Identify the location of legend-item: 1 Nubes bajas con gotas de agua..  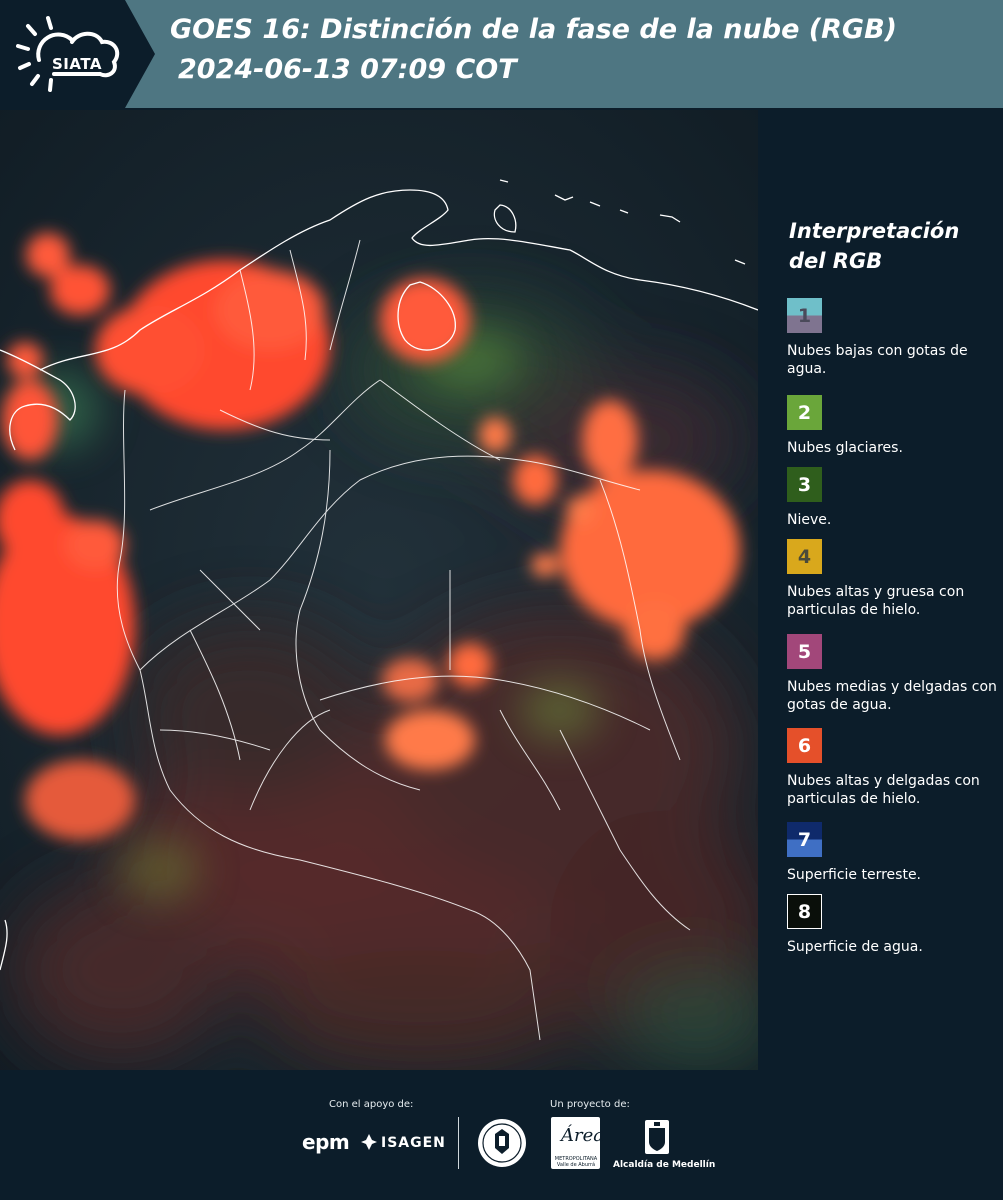
(894, 338).